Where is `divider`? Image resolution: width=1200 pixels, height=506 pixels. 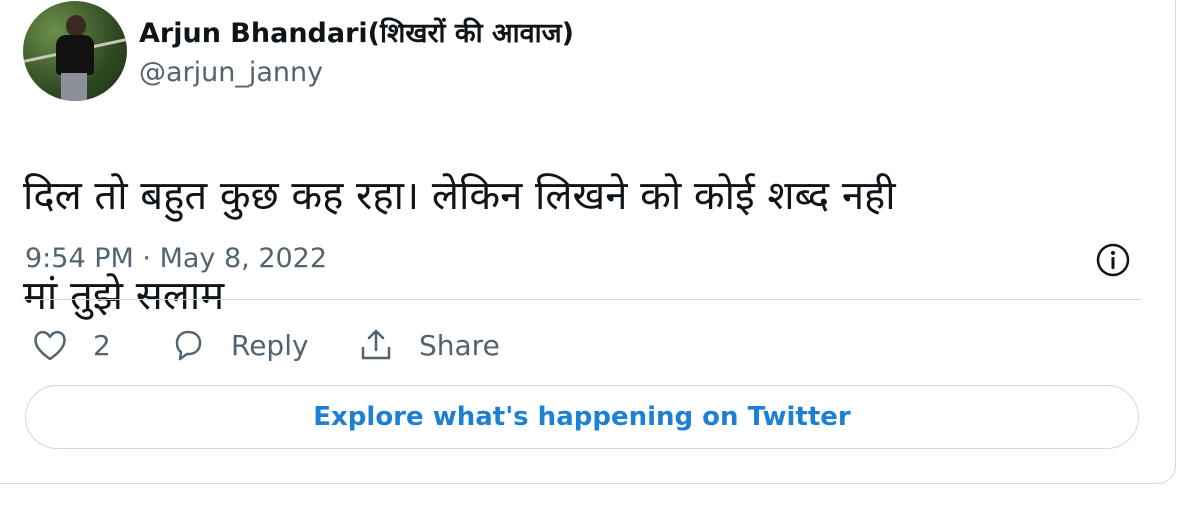 divider is located at coordinates (582, 299).